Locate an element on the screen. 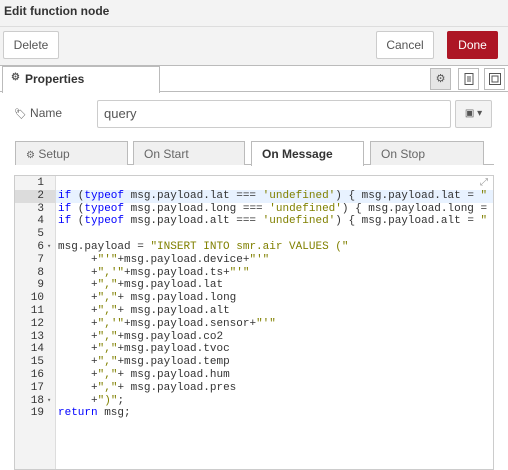 The image size is (508, 470). expand-editor-icon: ⤢ is located at coordinates (484, 183).